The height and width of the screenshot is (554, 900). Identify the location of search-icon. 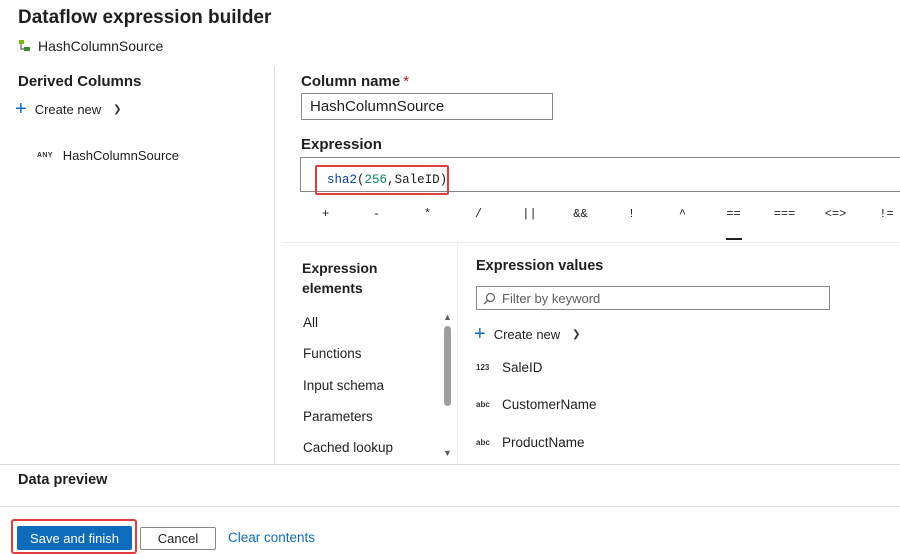
(489, 298).